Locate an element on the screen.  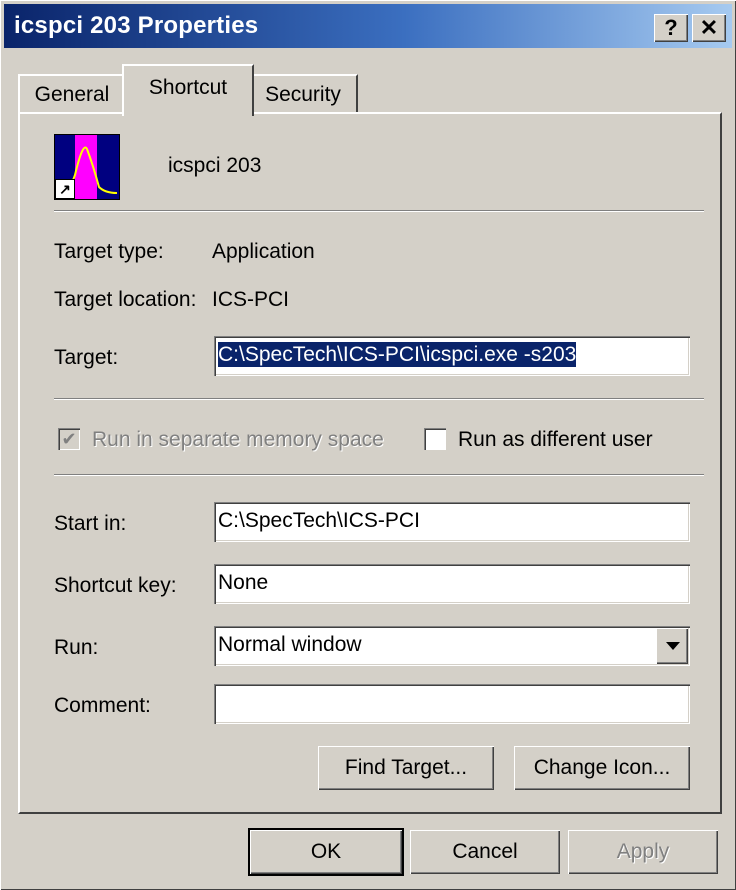
chevron-down-icon is located at coordinates (672, 646).